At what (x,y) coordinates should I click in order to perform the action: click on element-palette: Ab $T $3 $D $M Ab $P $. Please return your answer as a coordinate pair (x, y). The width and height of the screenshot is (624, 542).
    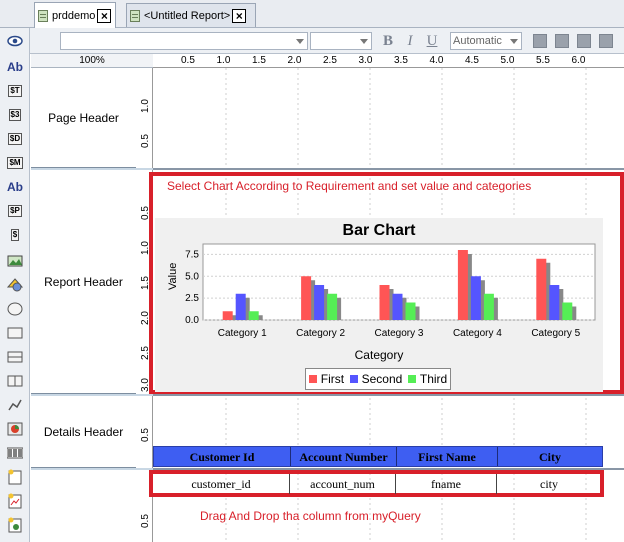
    Looking at the image, I should click on (15, 285).